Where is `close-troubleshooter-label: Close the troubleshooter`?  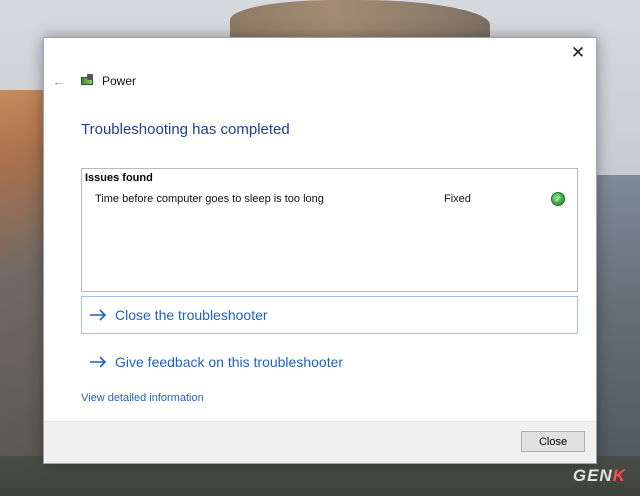 close-troubleshooter-label: Close the troubleshooter is located at coordinates (191, 315).